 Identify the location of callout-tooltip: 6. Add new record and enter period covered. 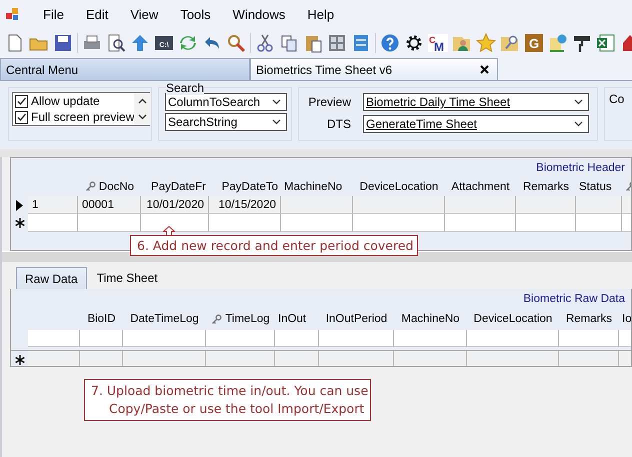
(274, 245).